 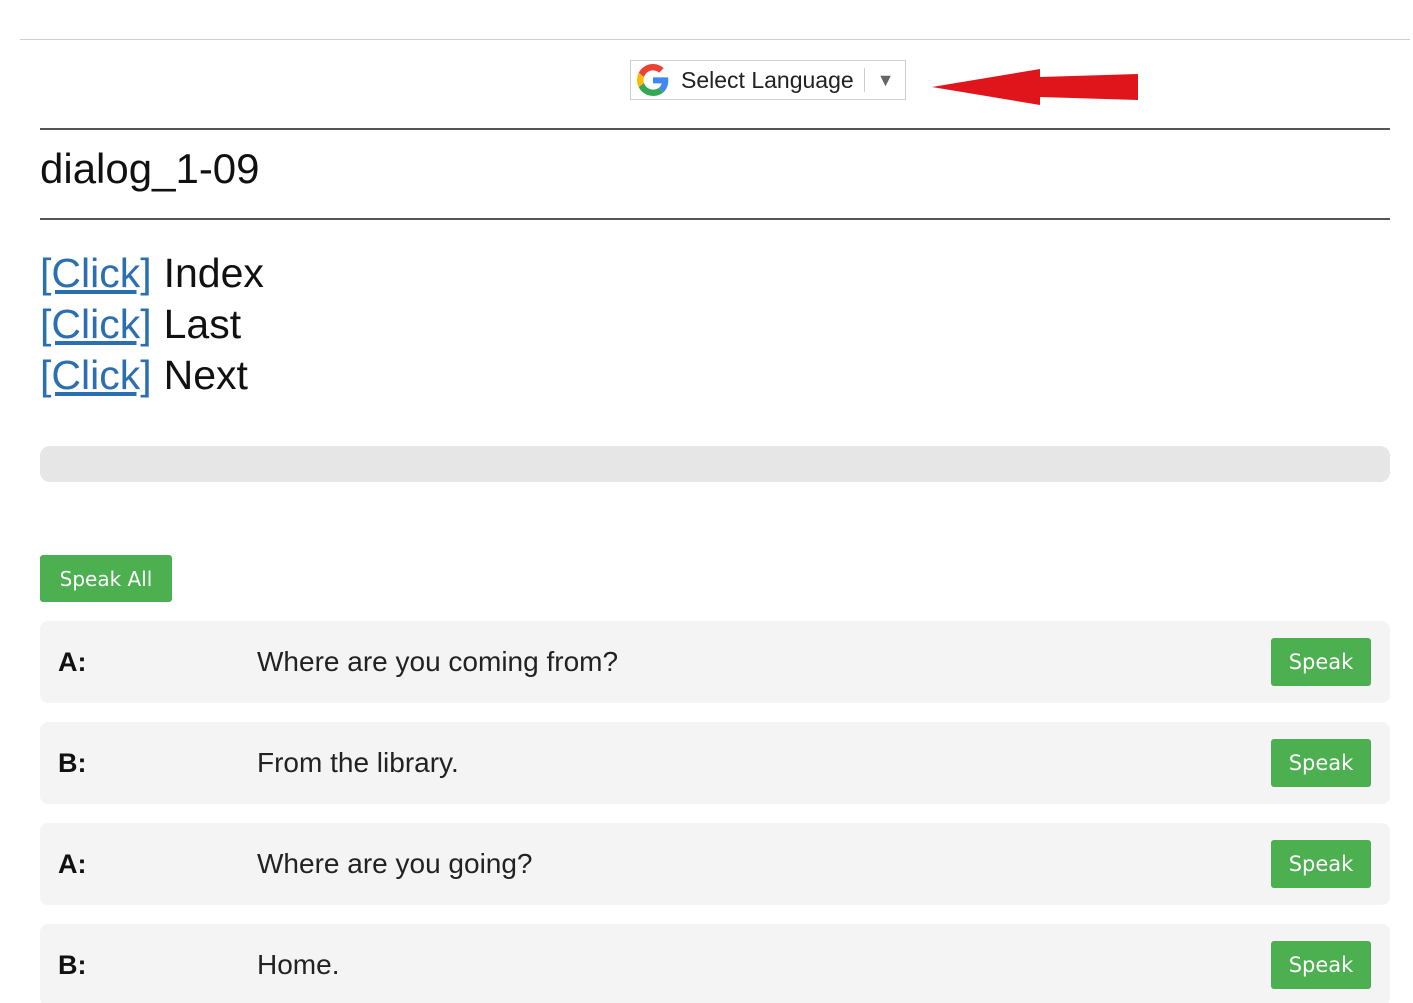 I want to click on speak-all-button: Speak All, so click(x=106, y=578).